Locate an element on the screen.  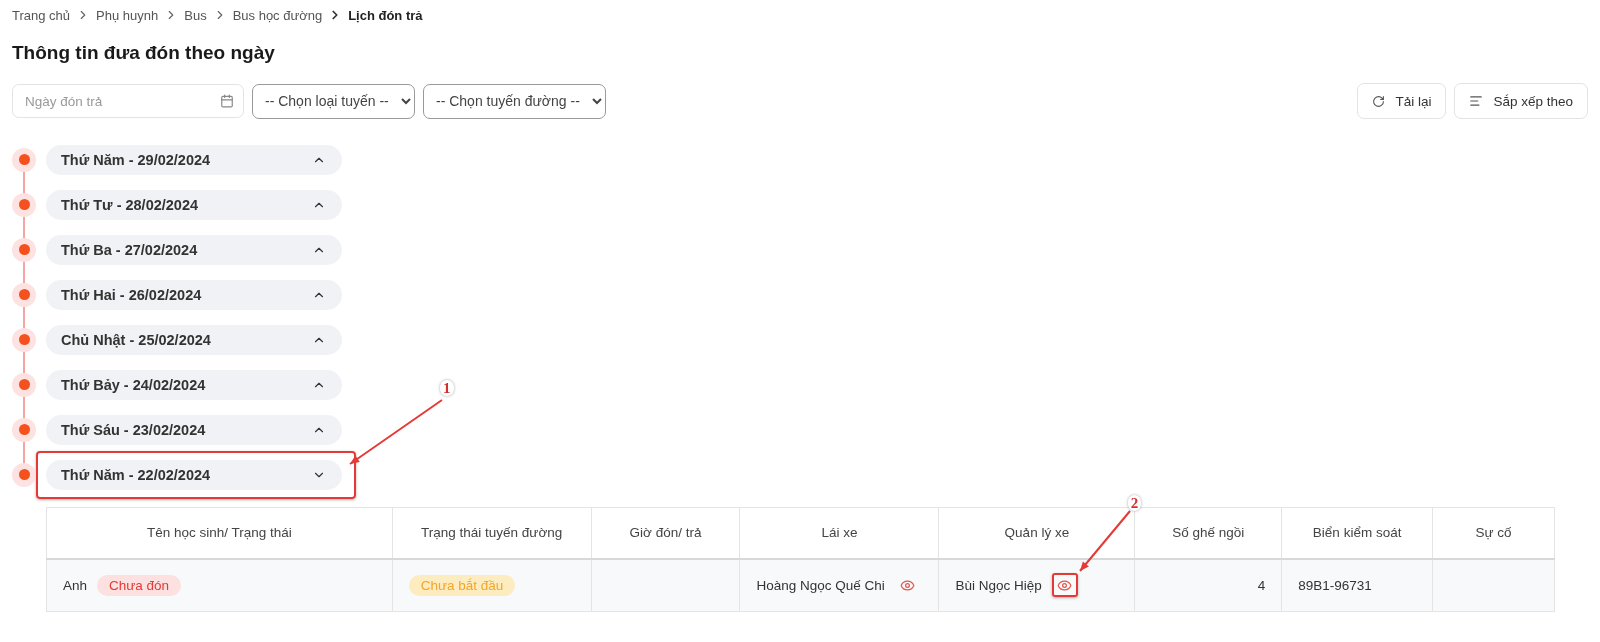
student-name: Anh is located at coordinates (75, 585).